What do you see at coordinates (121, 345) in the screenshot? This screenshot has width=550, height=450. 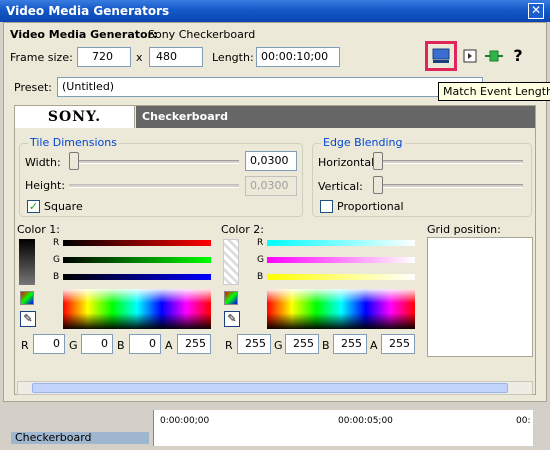 I see `color1-b-label: B` at bounding box center [121, 345].